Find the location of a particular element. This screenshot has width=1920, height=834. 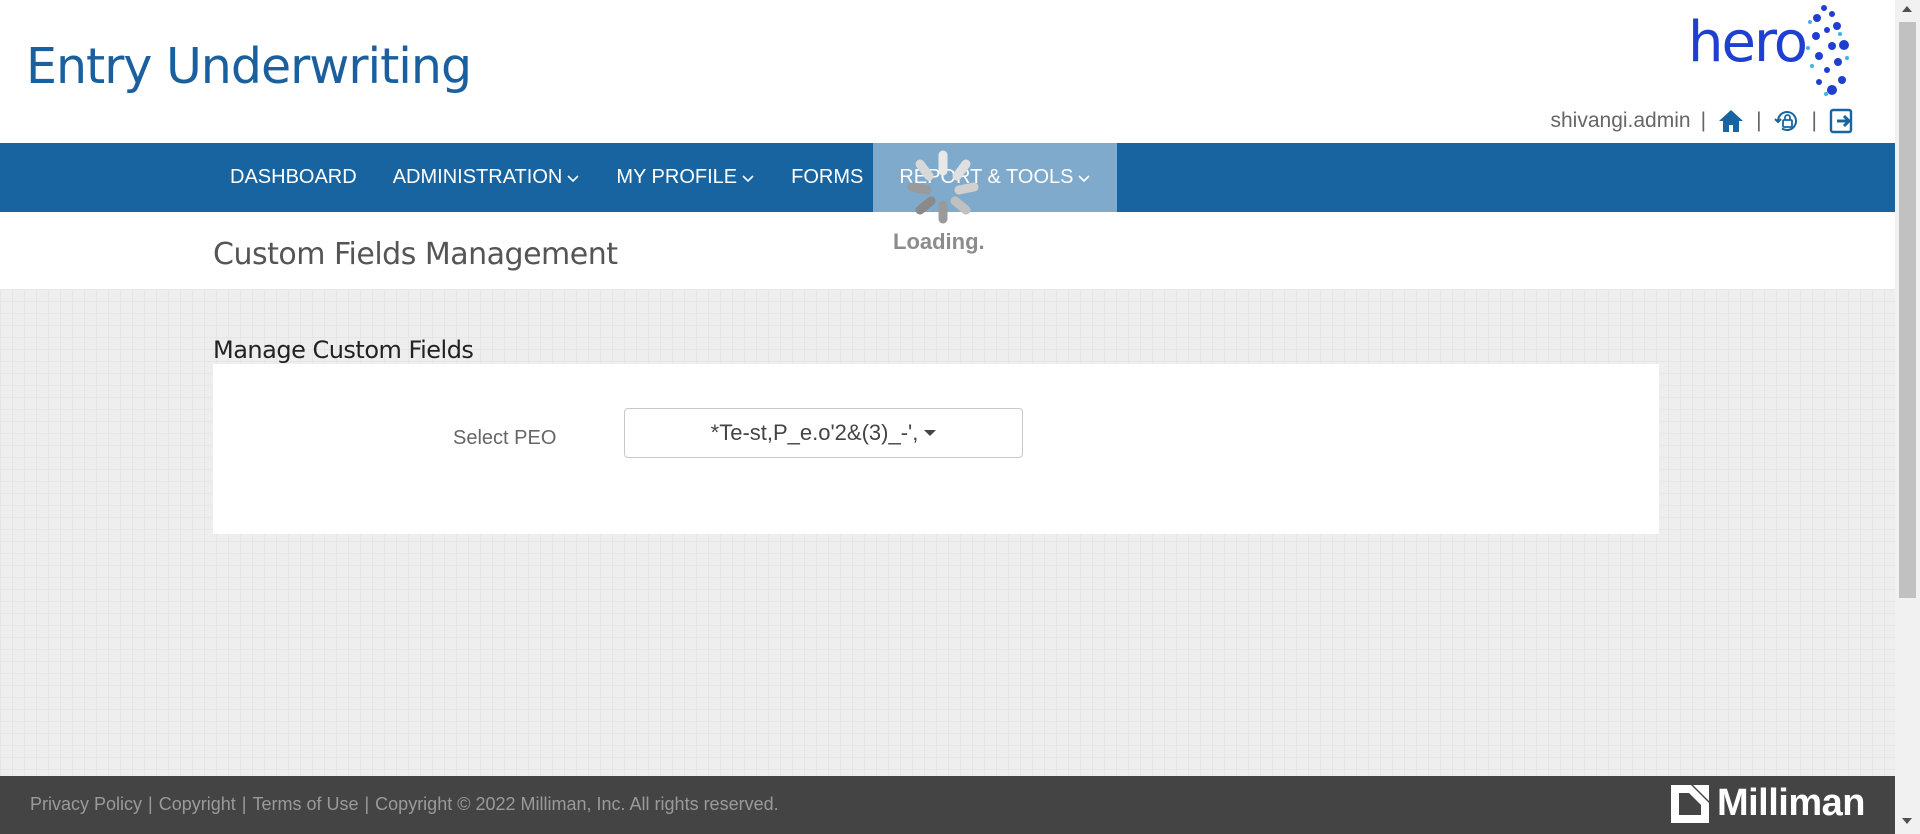

hero-logo: hero is located at coordinates (1779, 50).